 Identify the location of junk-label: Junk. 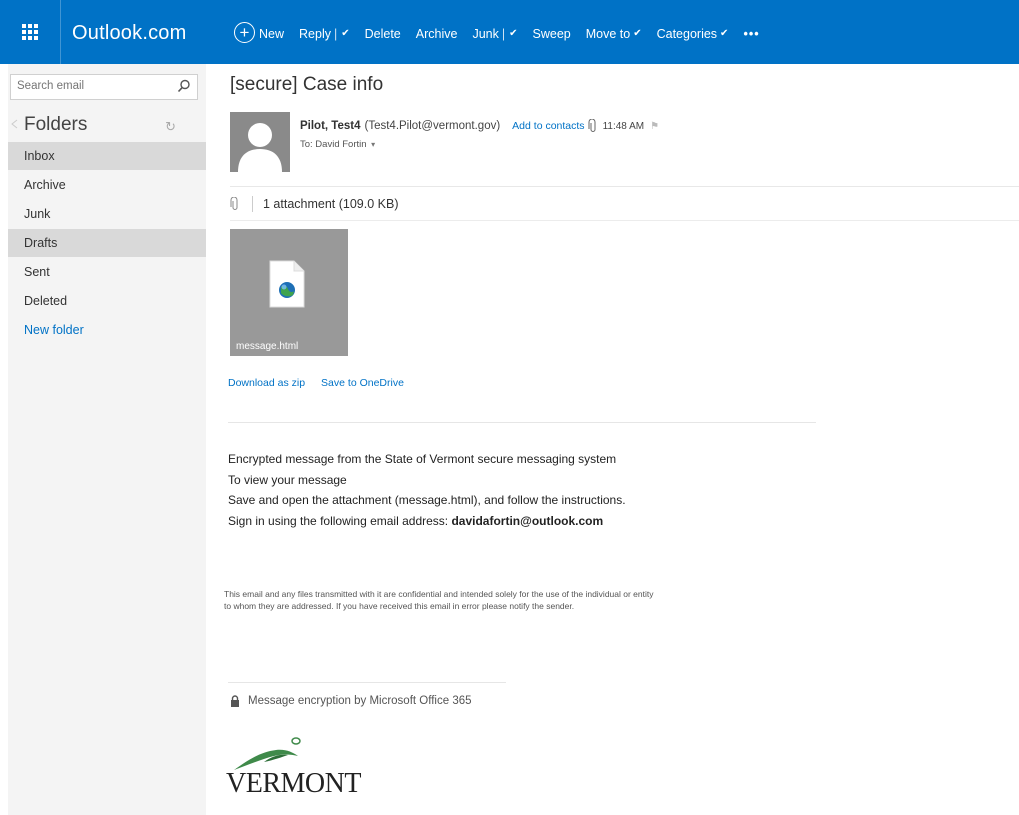
(485, 33).